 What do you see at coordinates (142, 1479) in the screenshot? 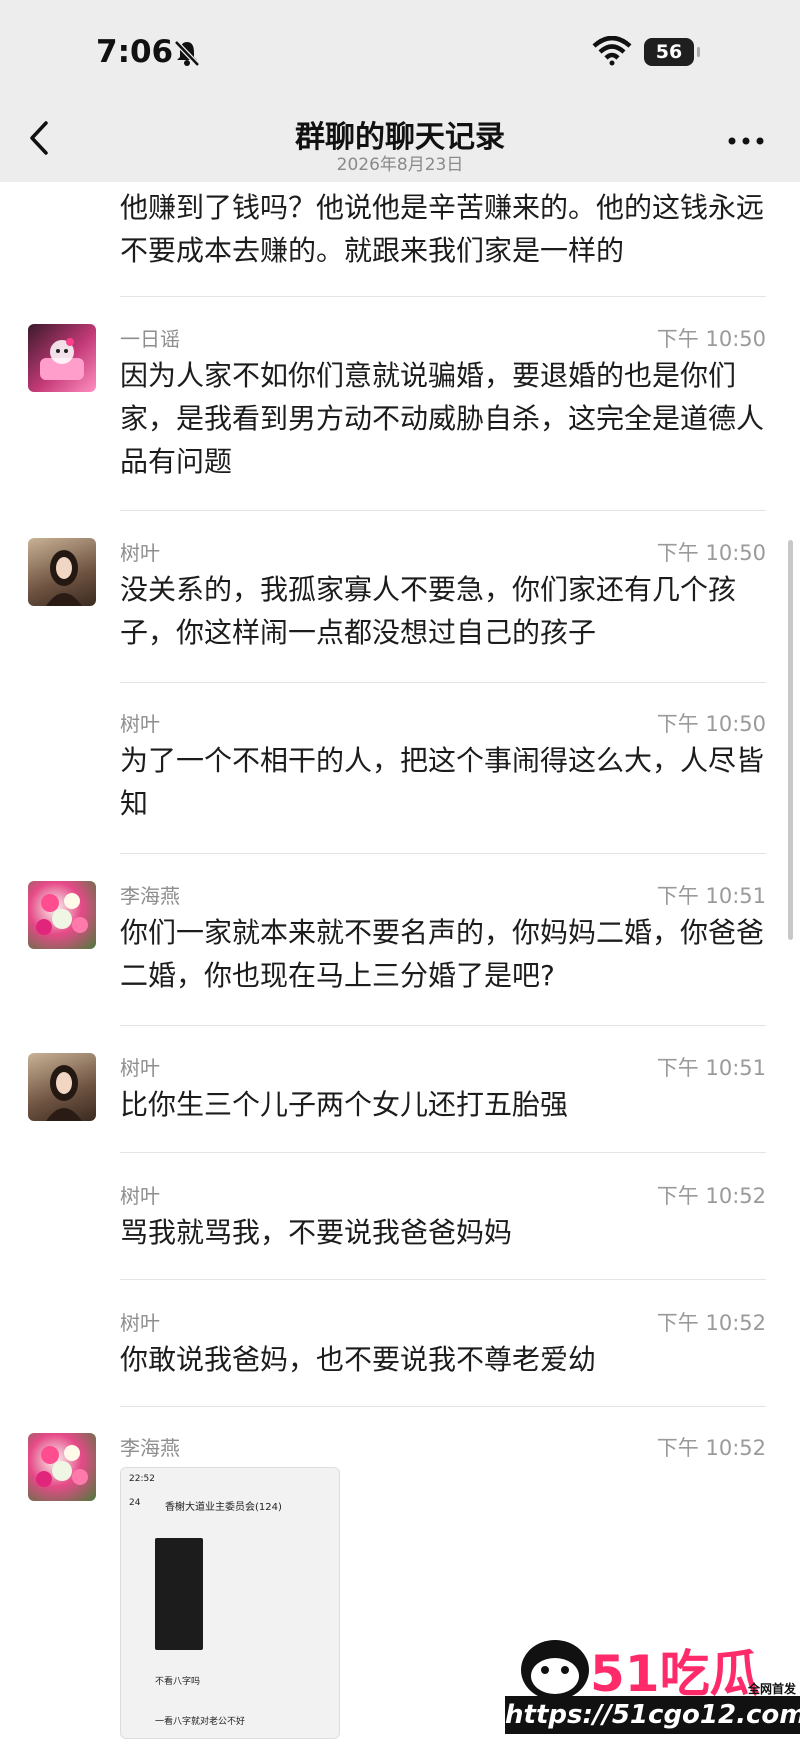
I see `image-status-time: 22:52` at bounding box center [142, 1479].